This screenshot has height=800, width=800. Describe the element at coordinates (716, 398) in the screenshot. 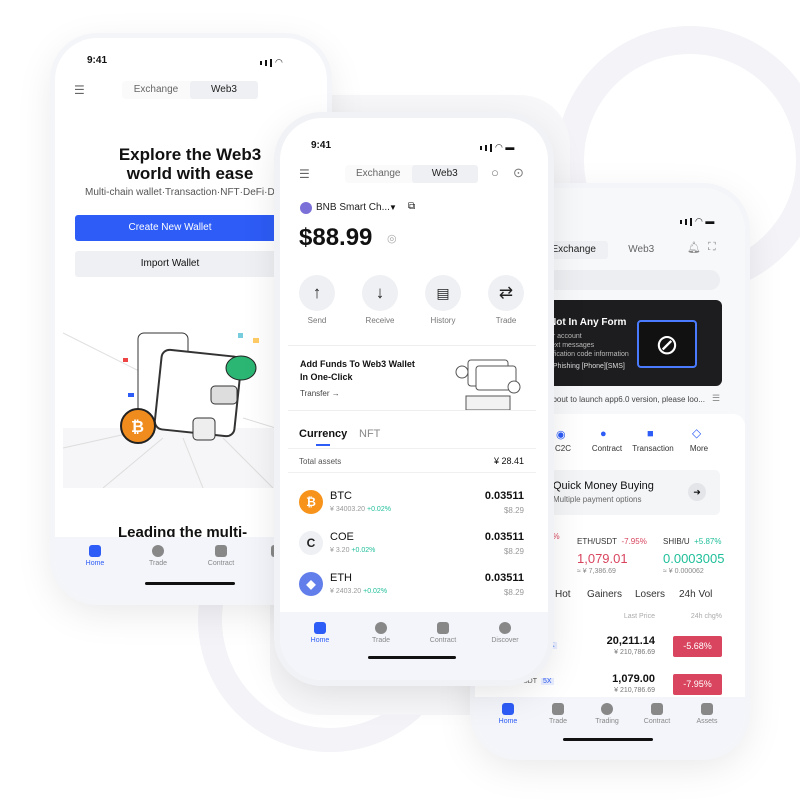

I see `list-icon: ☰` at that location.